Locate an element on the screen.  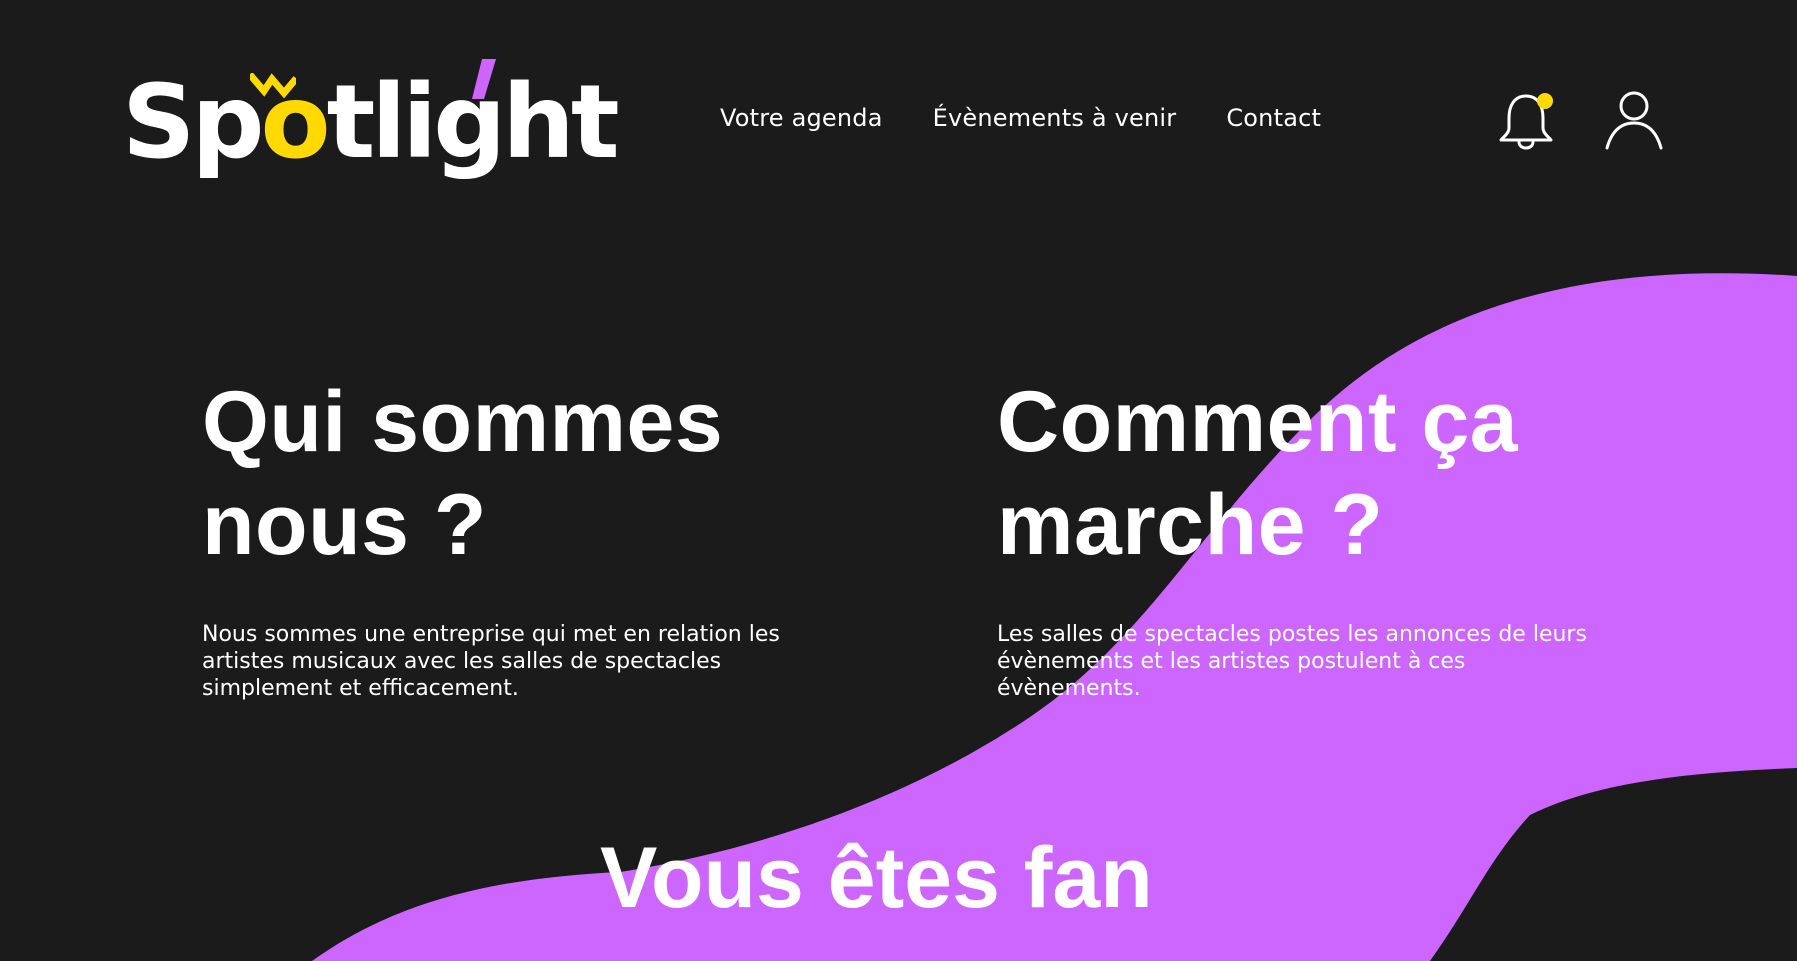
nav-link-contact: Contact is located at coordinates (1273, 118).